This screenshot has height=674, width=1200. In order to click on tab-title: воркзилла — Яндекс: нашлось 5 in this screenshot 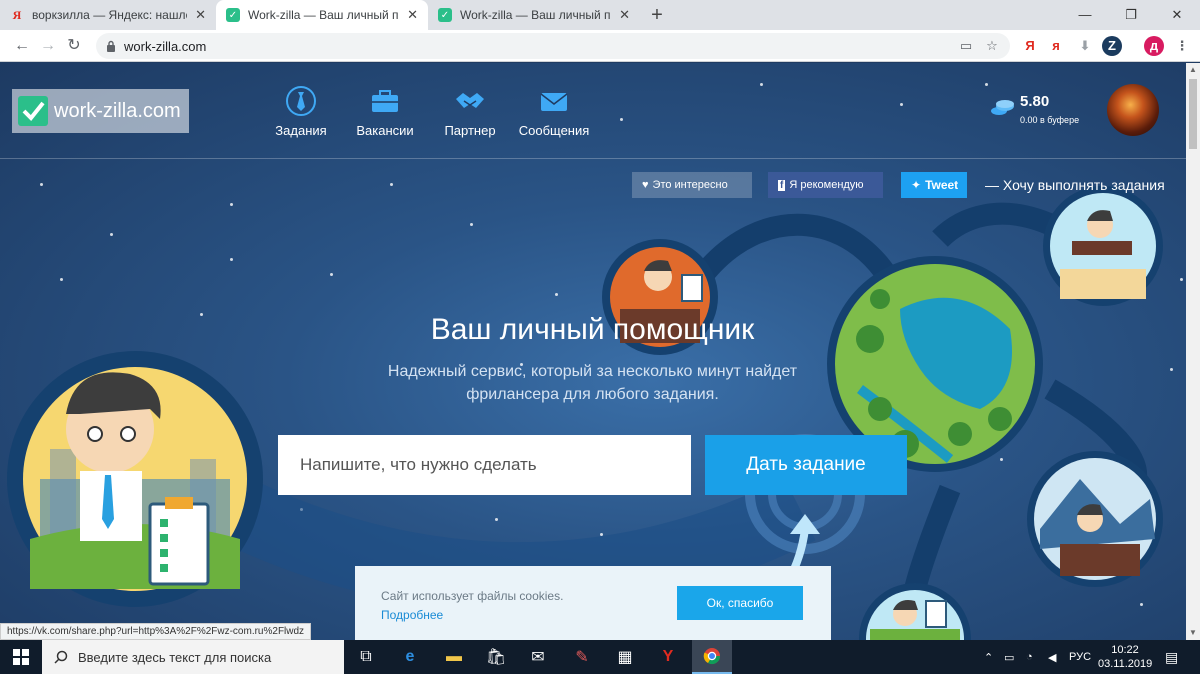, I will do `click(109, 15)`.